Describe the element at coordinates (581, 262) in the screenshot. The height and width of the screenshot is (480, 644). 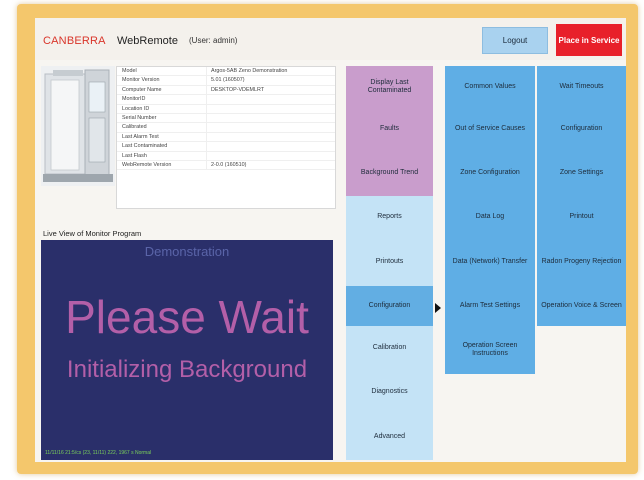
I see `menu-radon-progeny-rejection: Radon Progeny Rejection` at that location.